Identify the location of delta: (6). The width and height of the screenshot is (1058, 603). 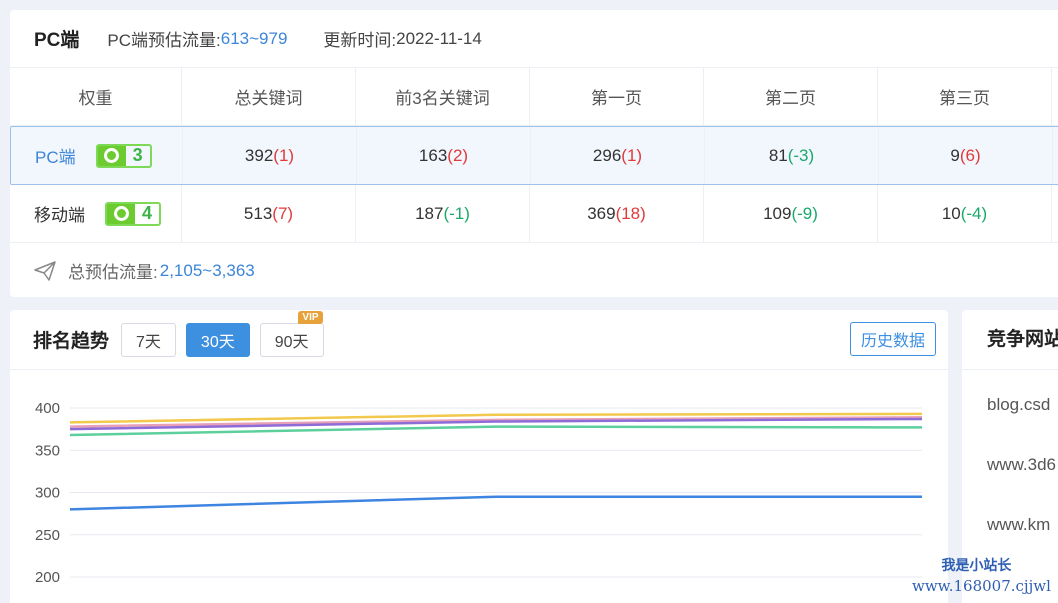
(970, 155).